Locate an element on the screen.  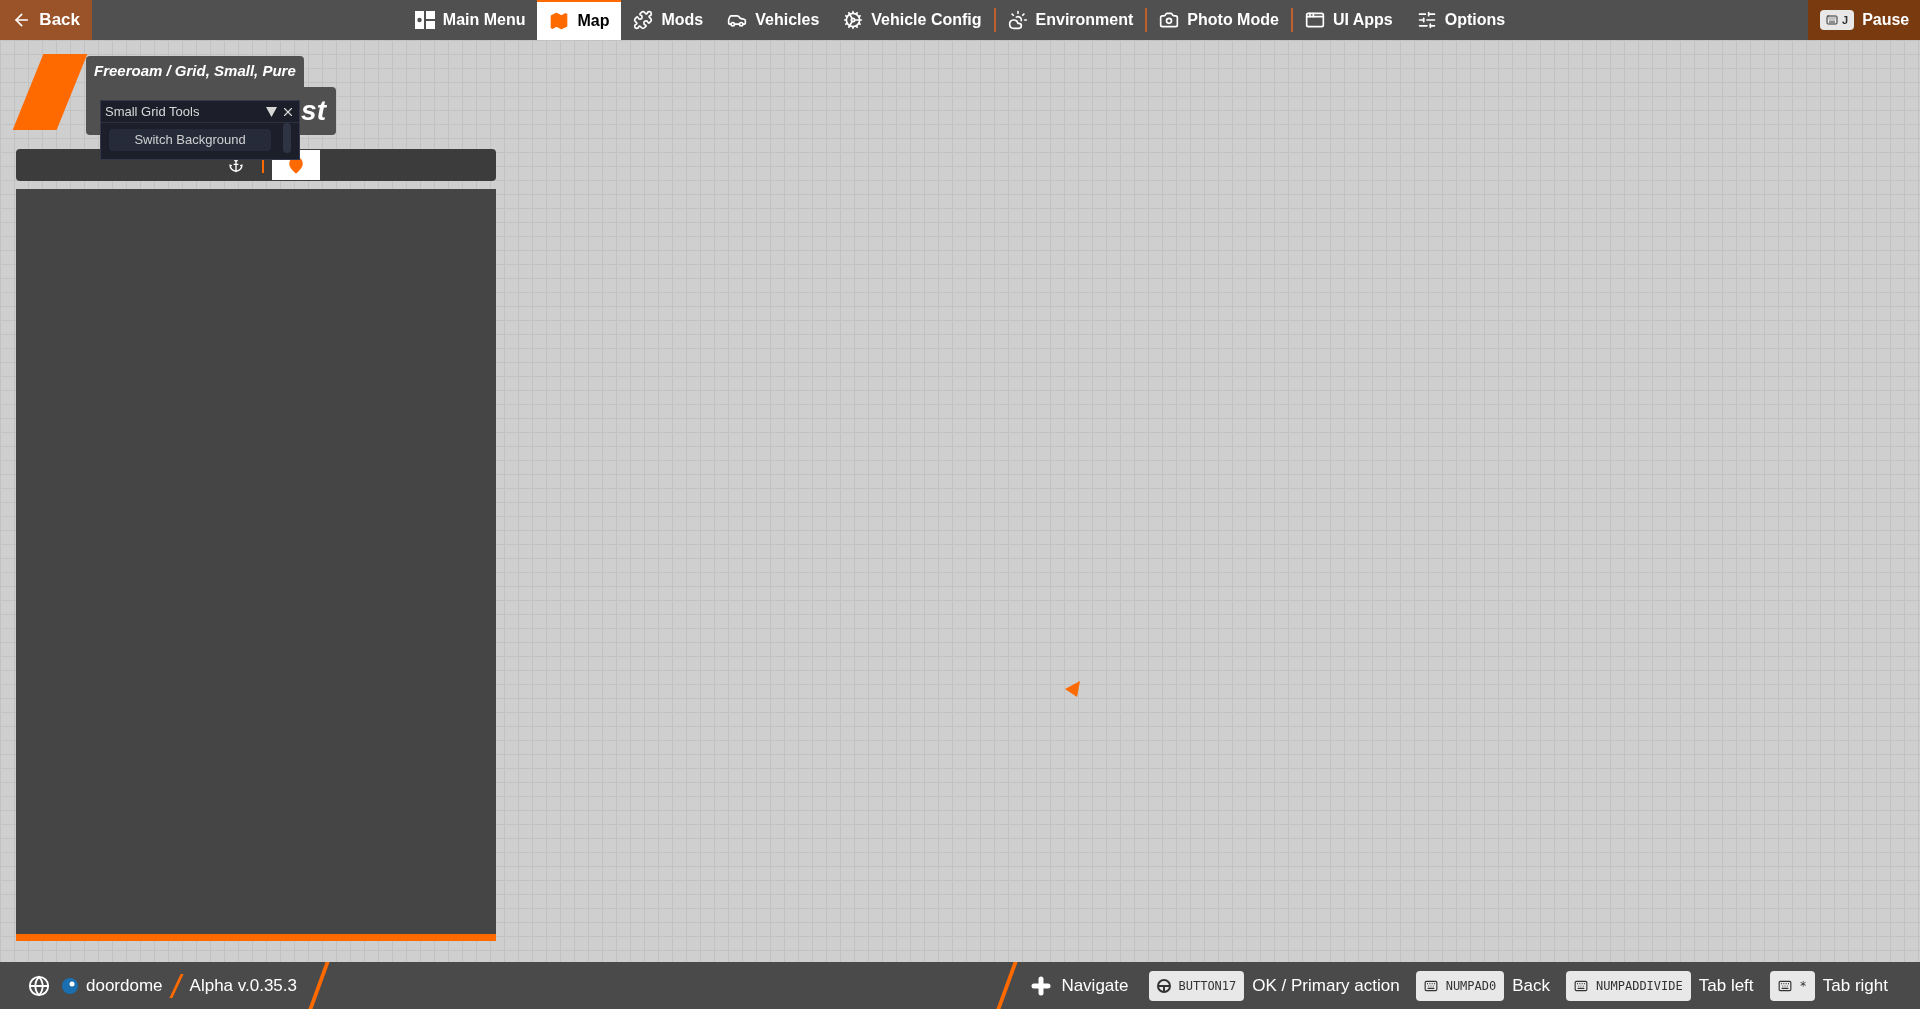
key-badge: NUMPADDIVIDE is located at coordinates (1628, 985).